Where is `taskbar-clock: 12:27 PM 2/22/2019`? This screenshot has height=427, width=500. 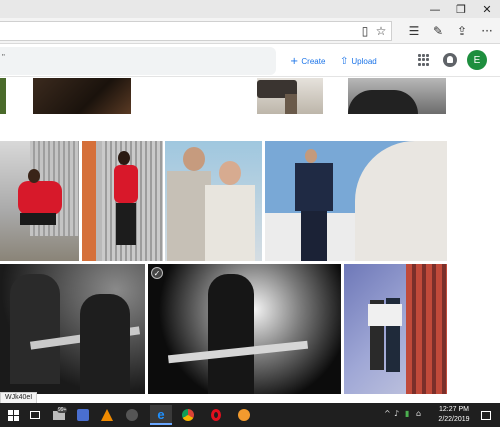
taskbar-clock: 12:27 PM 2/22/2019 is located at coordinates (454, 415).